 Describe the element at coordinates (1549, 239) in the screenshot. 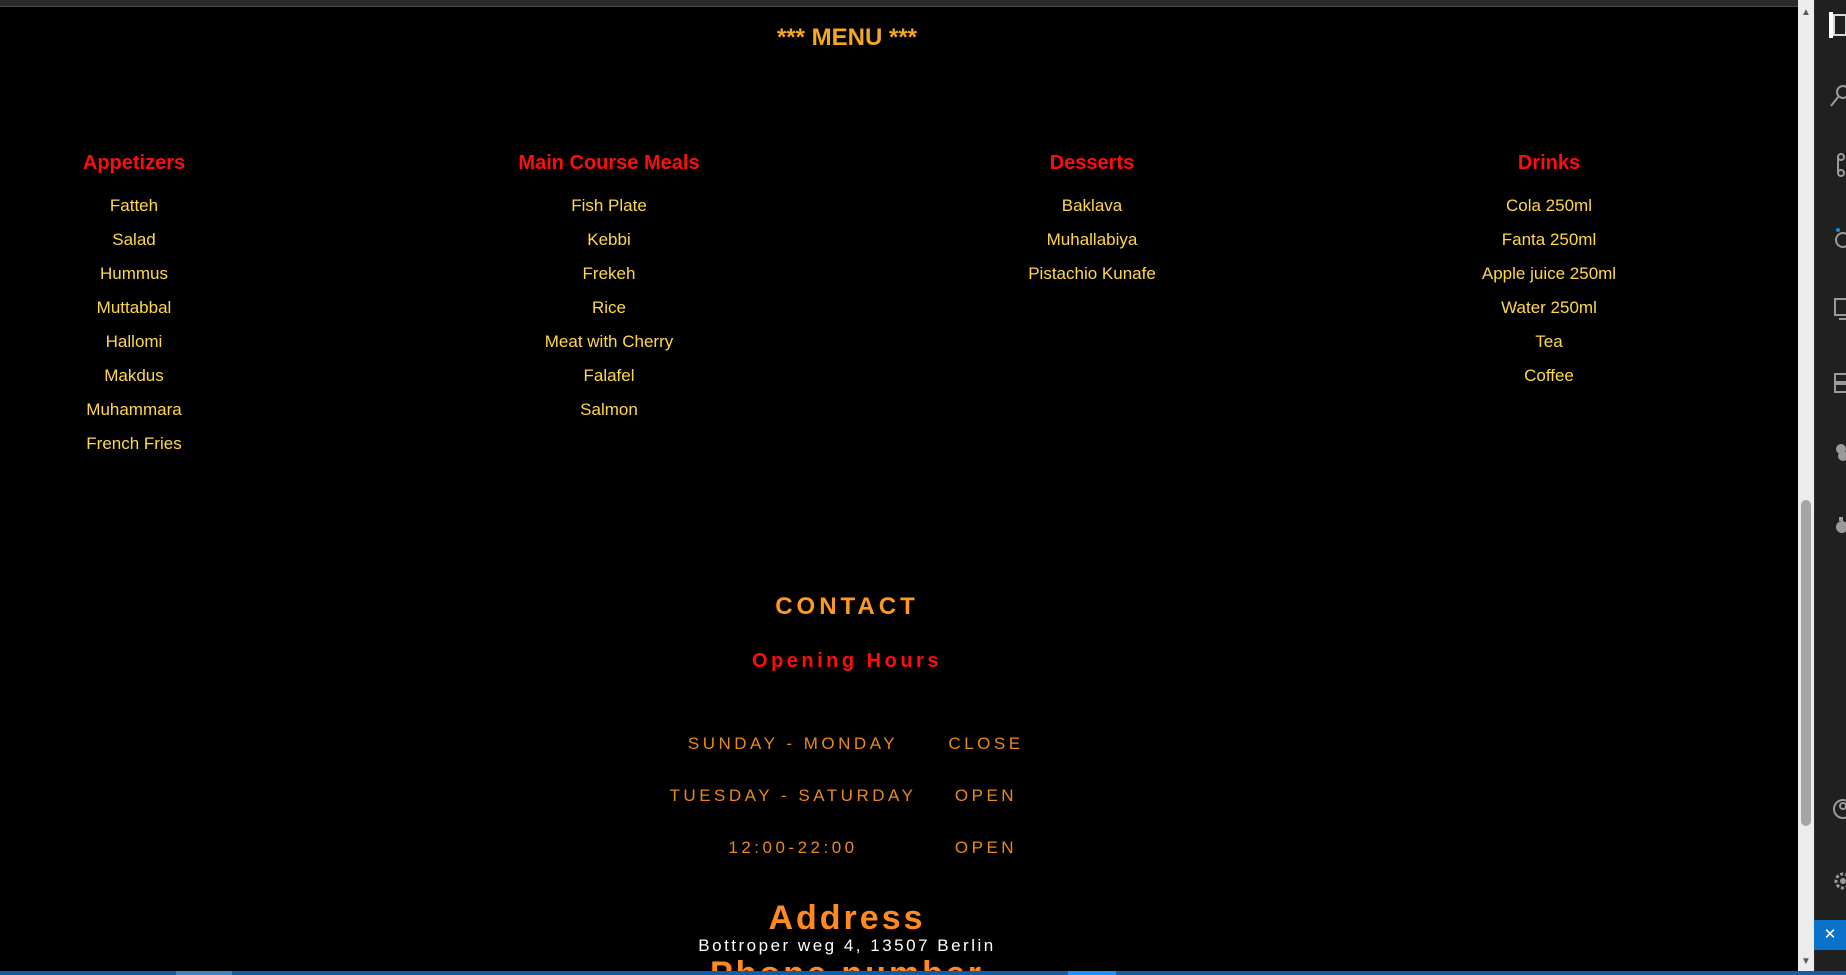

I see `menu-item: Fanta 250ml` at that location.